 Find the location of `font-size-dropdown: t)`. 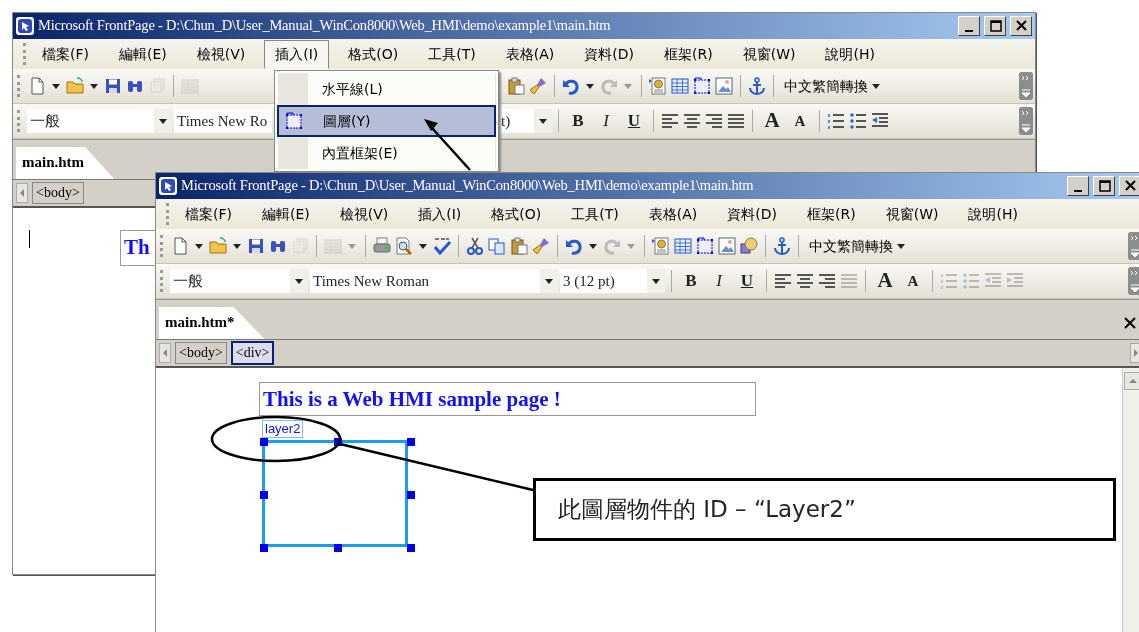

font-size-dropdown: t) is located at coordinates (525, 121).